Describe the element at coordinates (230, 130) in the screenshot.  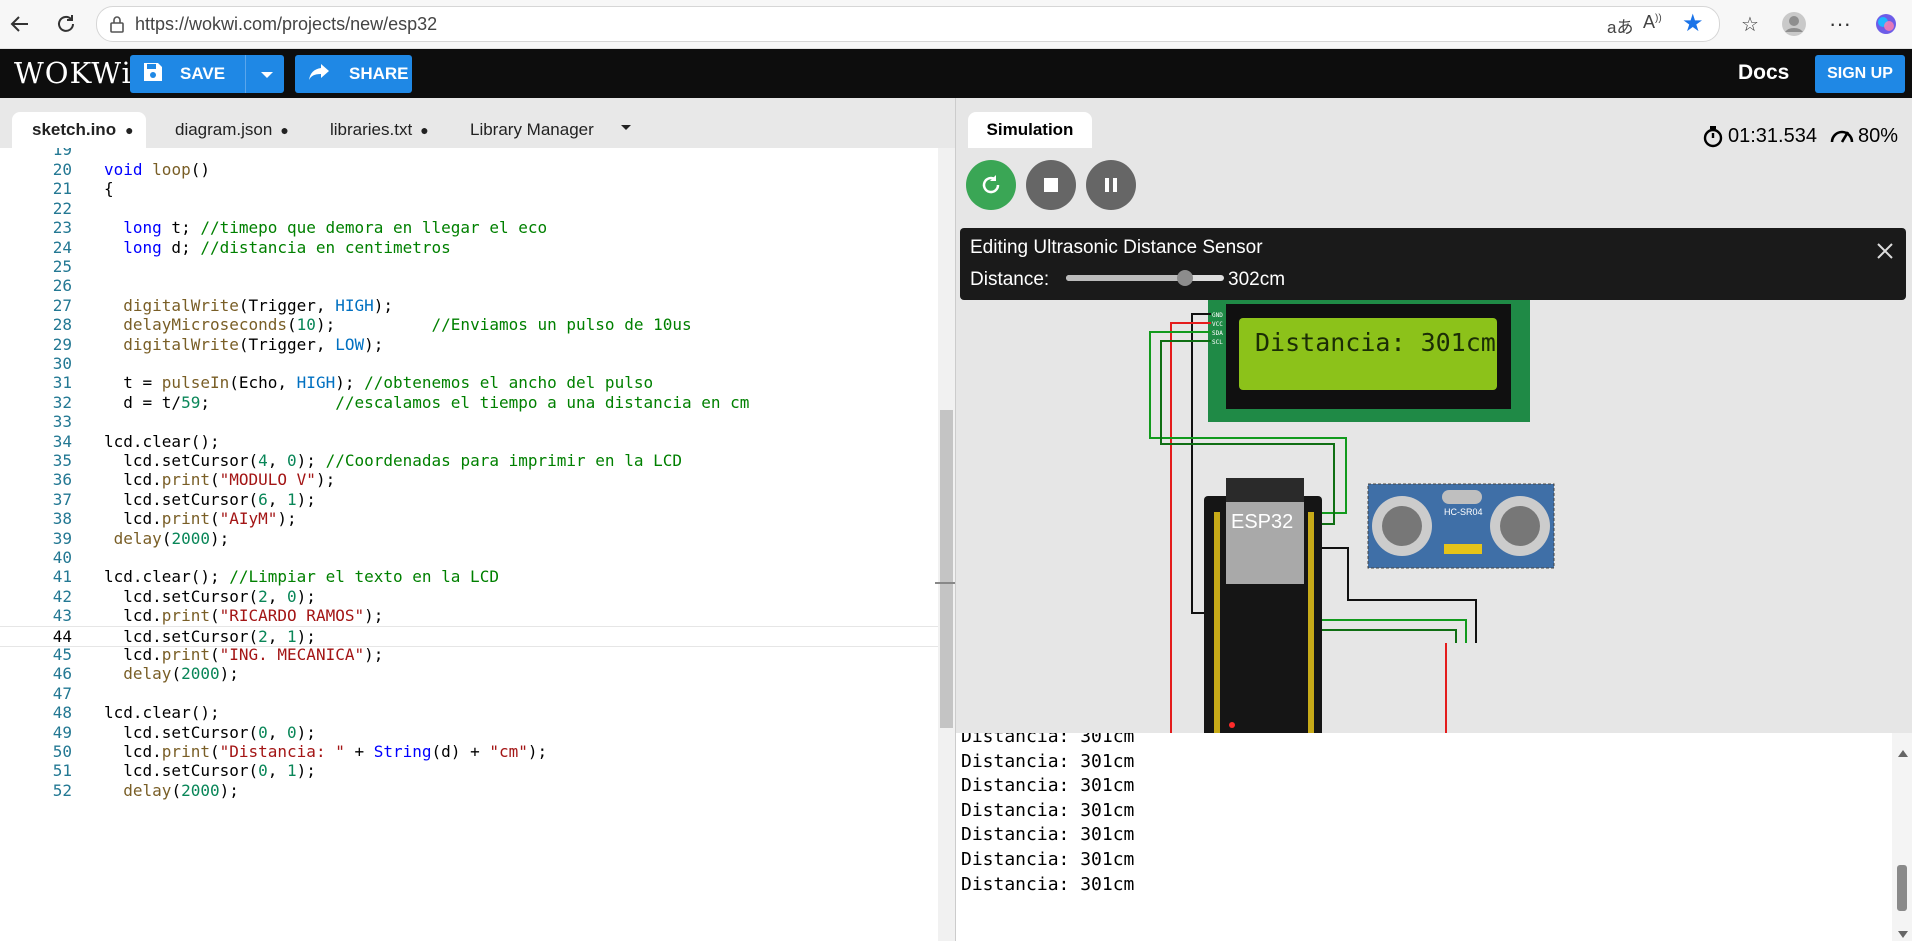
I see `tab-diagram-json: diagram.json ●` at that location.